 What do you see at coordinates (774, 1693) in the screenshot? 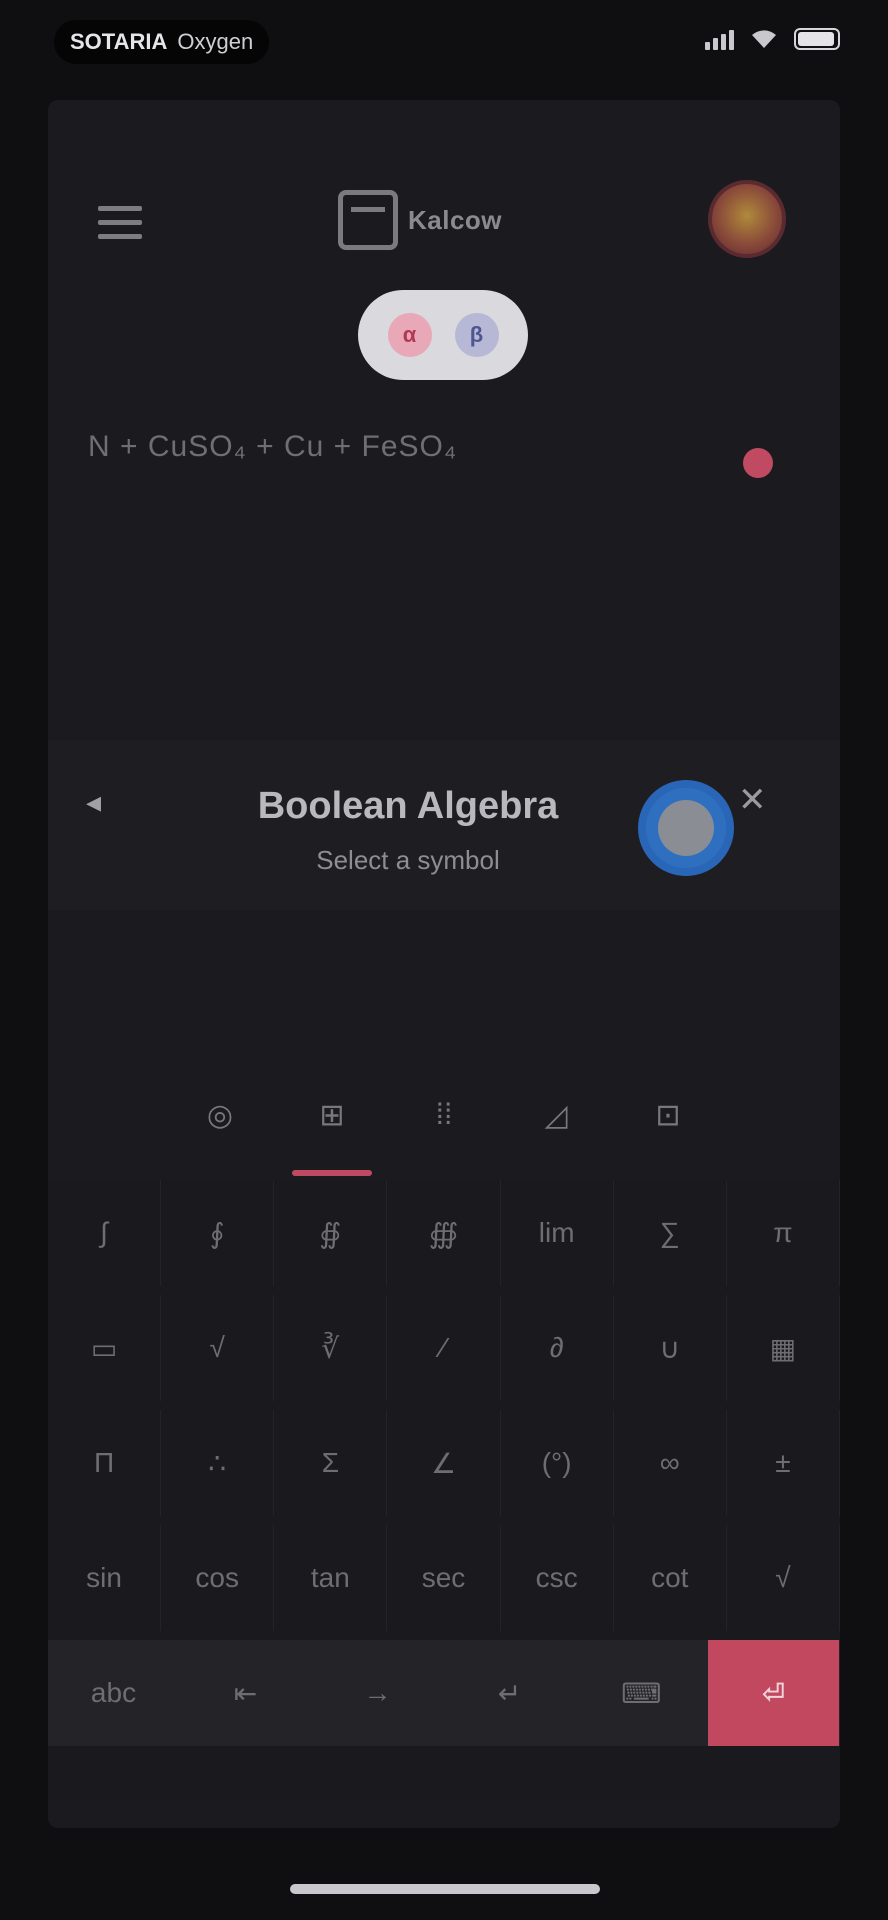
I see `enter-key: ⏎` at bounding box center [774, 1693].